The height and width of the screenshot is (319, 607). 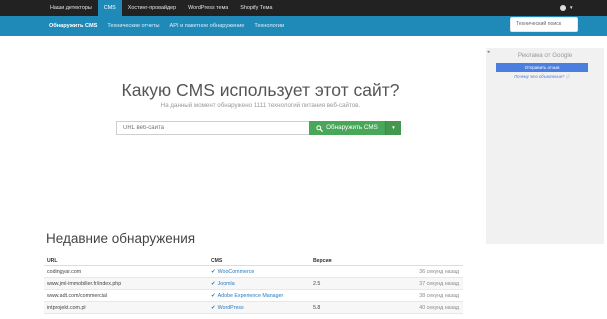 I want to click on detect-options-dropdown: ▼, so click(x=393, y=128).